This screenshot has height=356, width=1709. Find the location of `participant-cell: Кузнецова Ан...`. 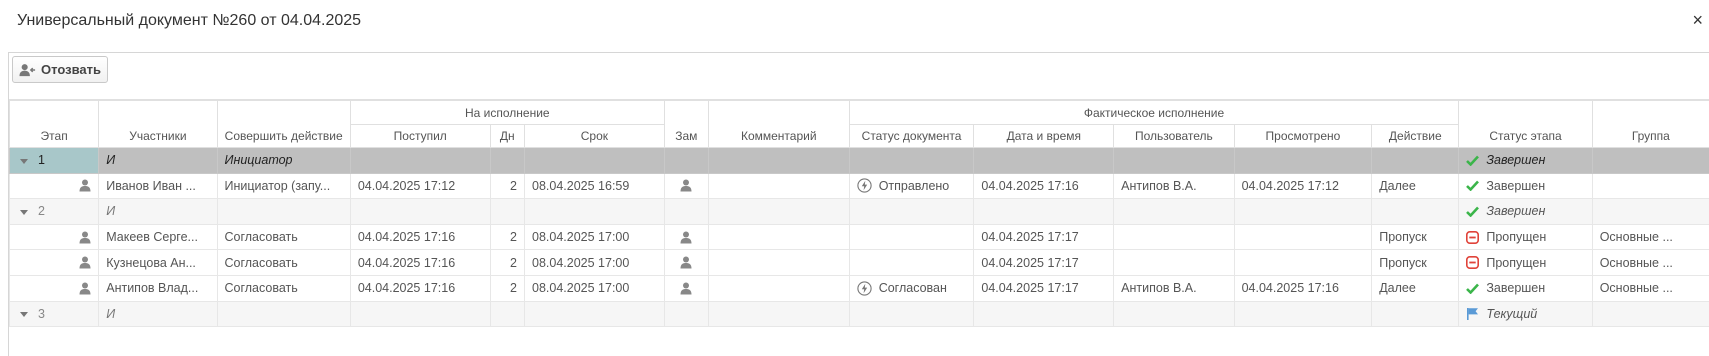

participant-cell: Кузнецова Ан... is located at coordinates (158, 262).